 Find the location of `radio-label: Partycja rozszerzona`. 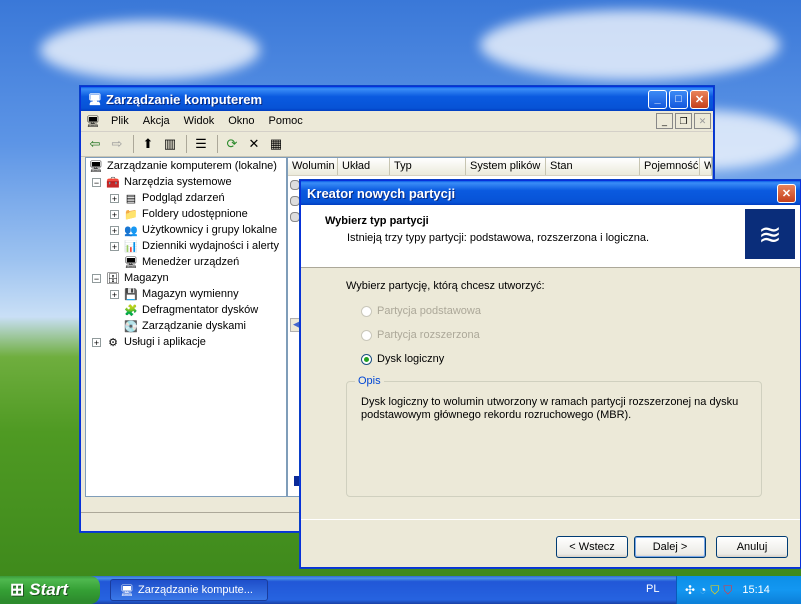

radio-label: Partycja rozszerzona is located at coordinates (428, 335).